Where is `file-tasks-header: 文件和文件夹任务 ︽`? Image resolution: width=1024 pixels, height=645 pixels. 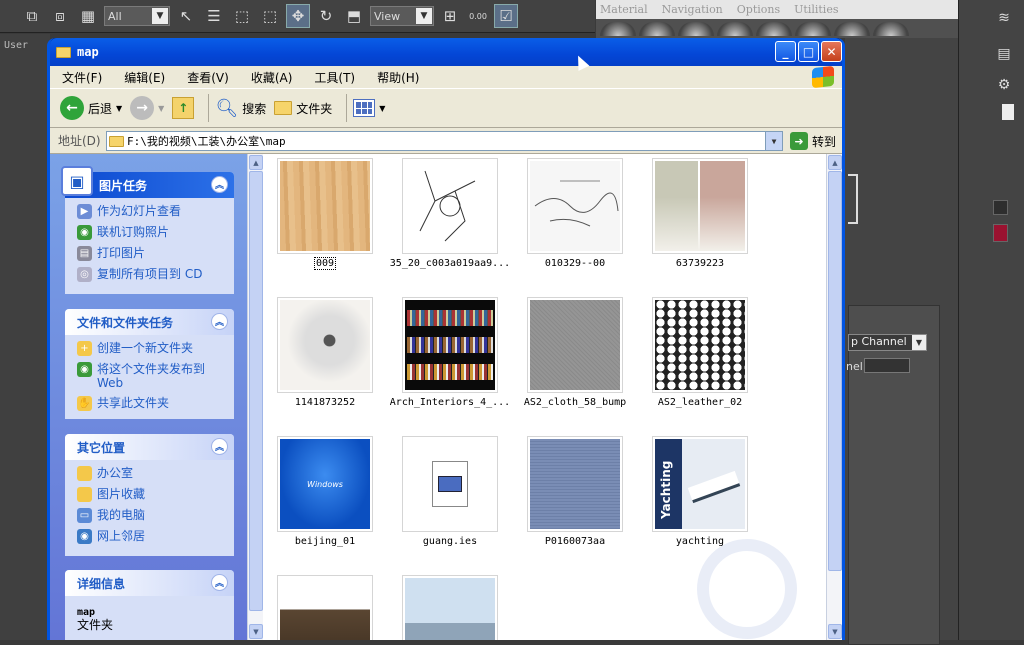 file-tasks-header: 文件和文件夹任务 ︽ is located at coordinates (149, 322).